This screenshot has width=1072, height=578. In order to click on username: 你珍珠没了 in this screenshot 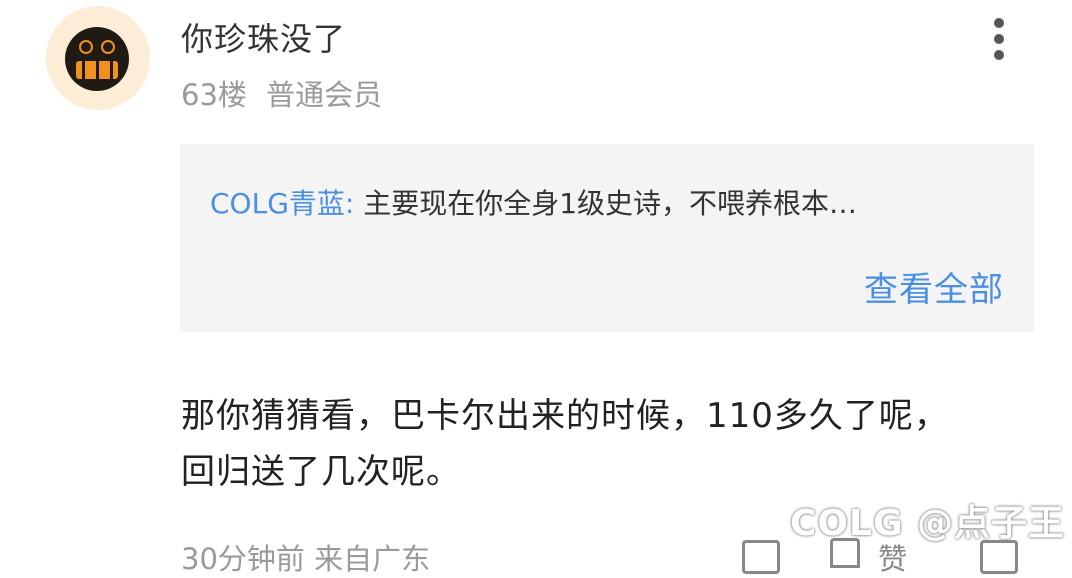, I will do `click(263, 37)`.